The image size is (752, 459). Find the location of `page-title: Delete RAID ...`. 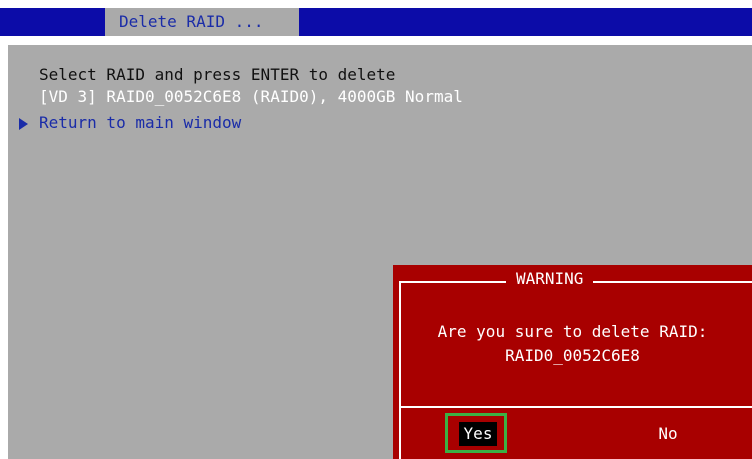

page-title: Delete RAID ... is located at coordinates (202, 22).